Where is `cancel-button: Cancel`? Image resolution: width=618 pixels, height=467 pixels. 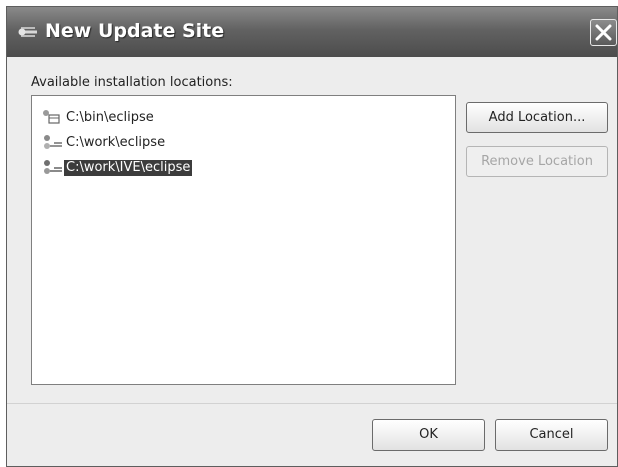
cancel-button: Cancel is located at coordinates (551, 435).